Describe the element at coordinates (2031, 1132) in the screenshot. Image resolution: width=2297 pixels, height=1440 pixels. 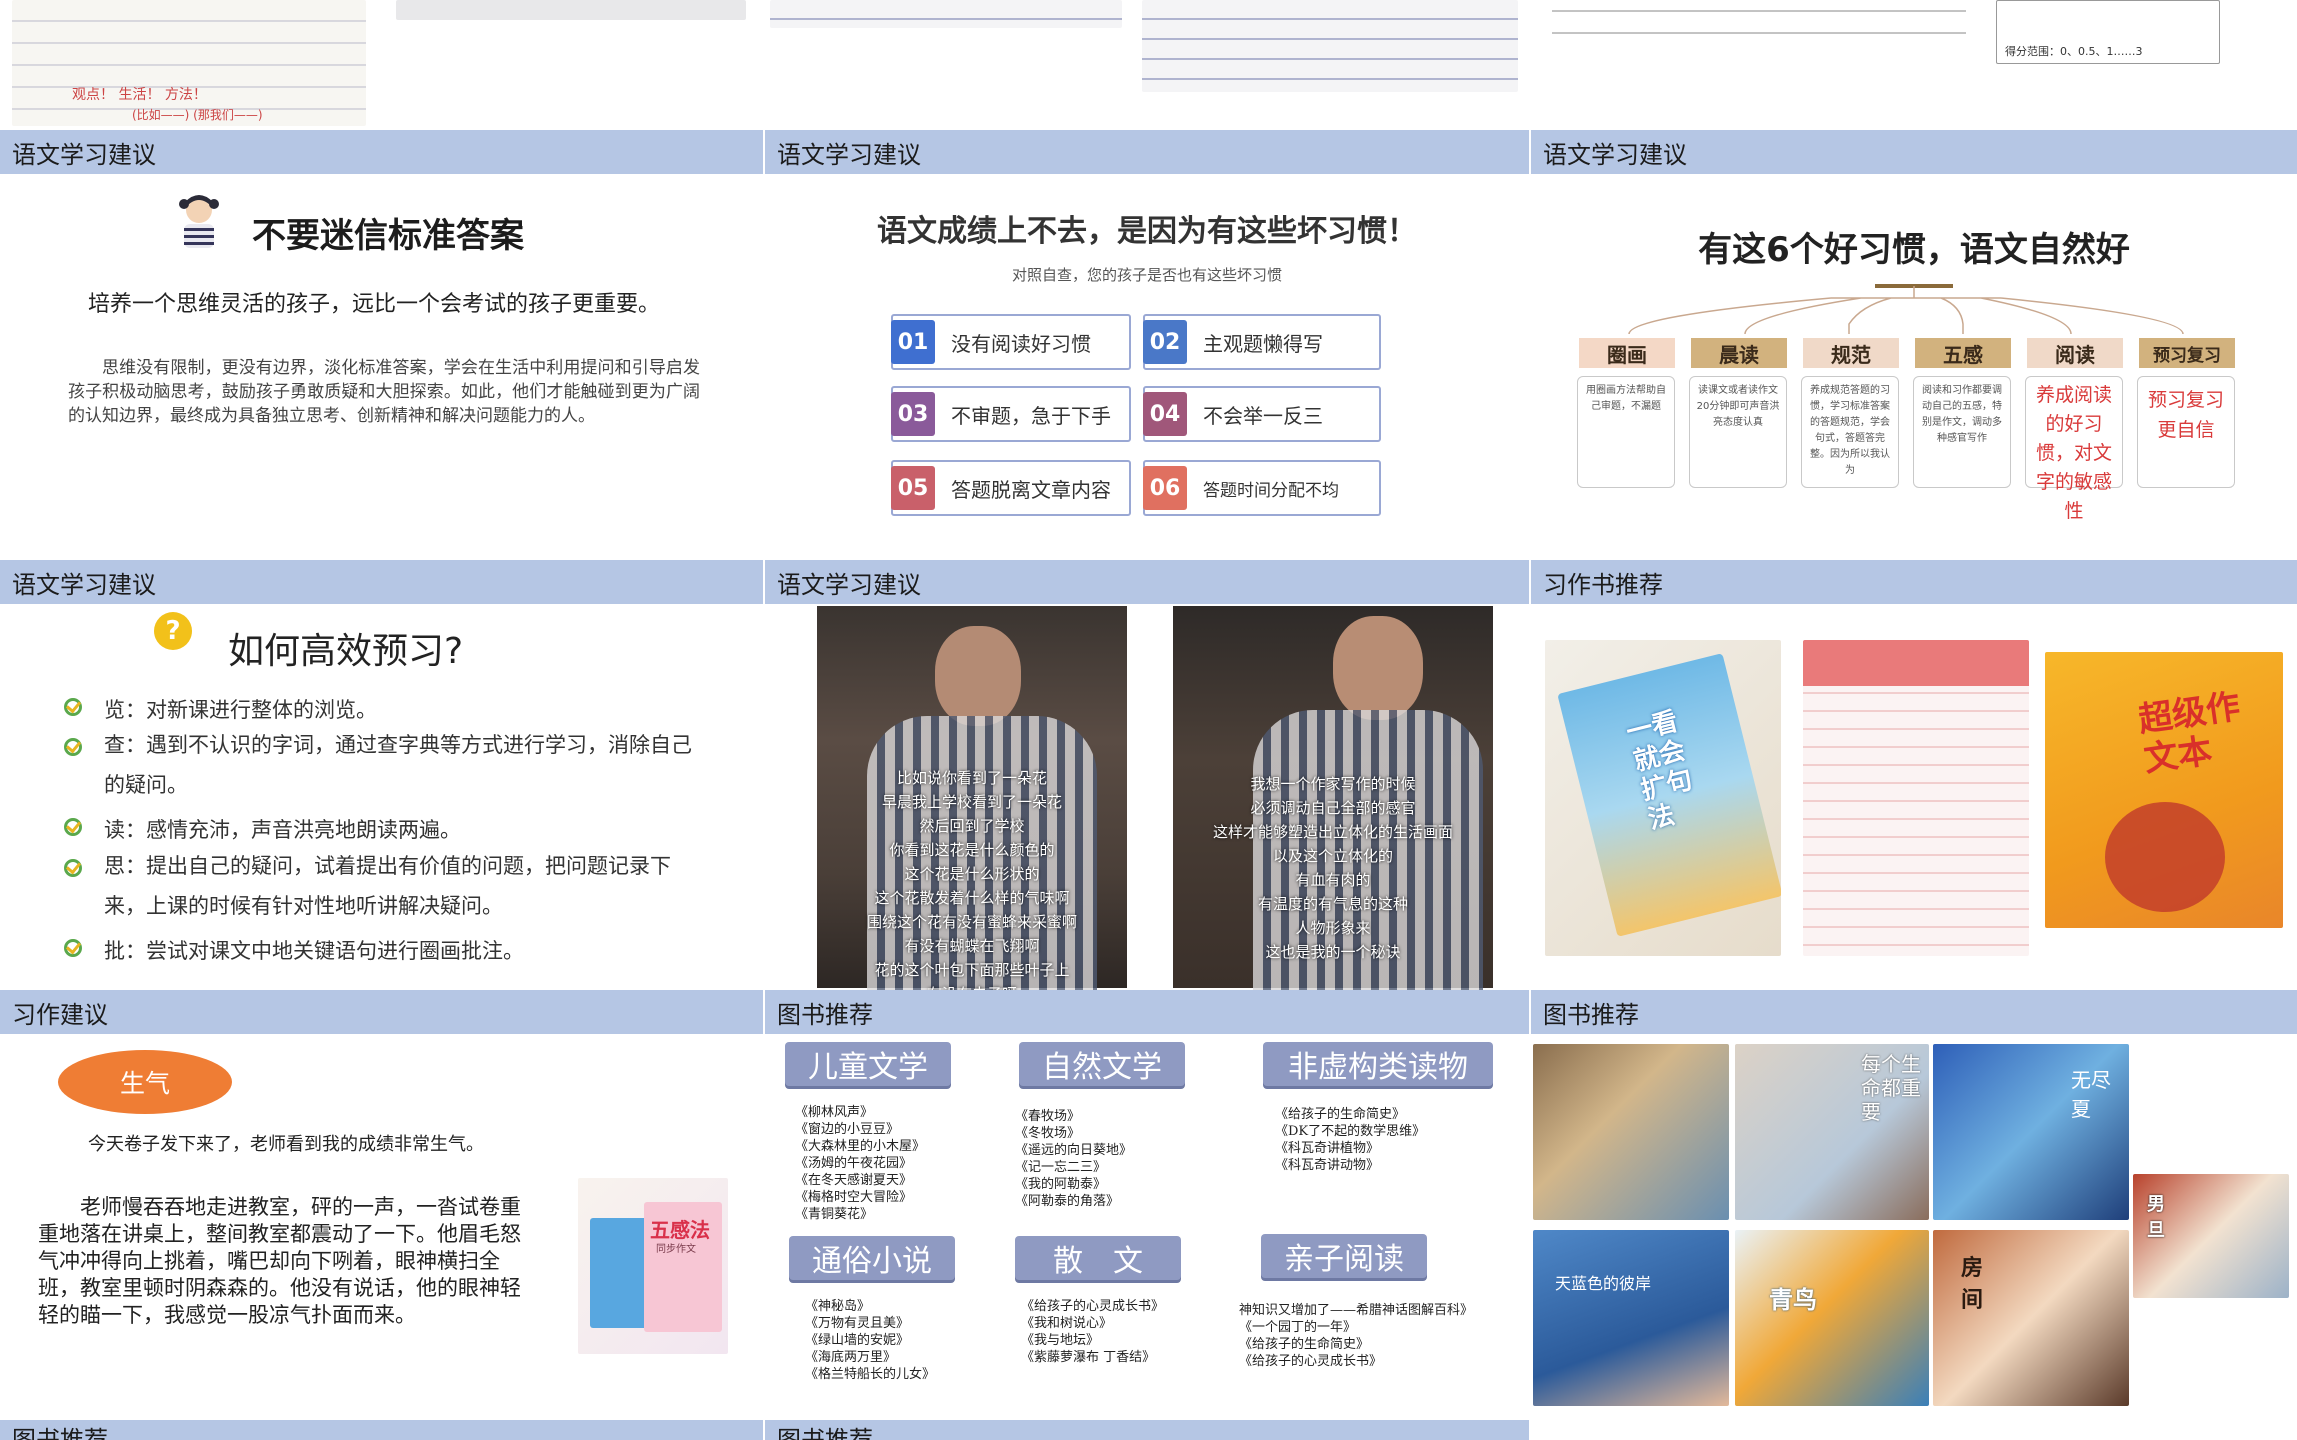
I see `book-photo-3: 无尽夏` at that location.